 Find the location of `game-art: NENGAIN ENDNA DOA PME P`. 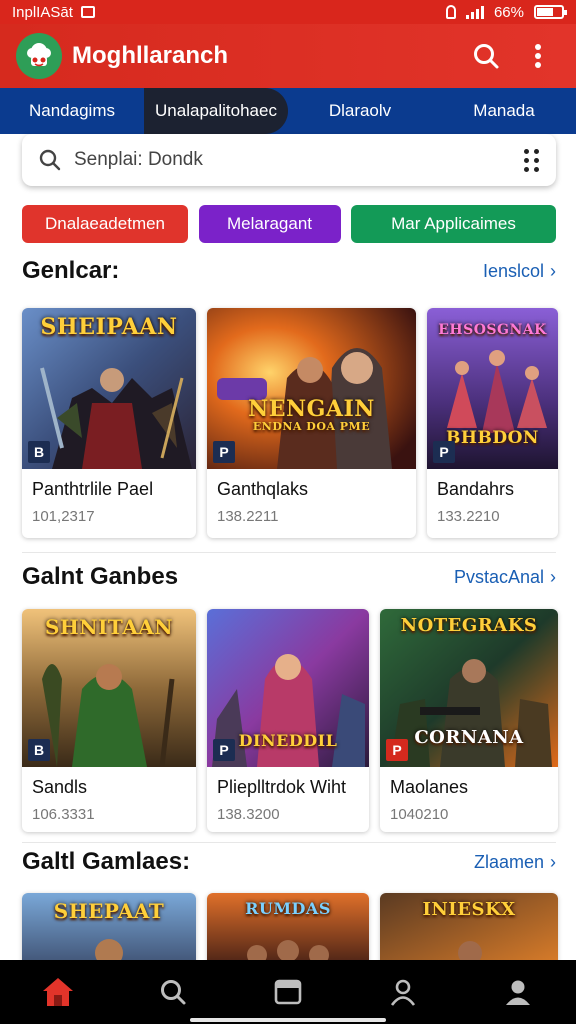

game-art: NENGAIN ENDNA DOA PME P is located at coordinates (311, 388).